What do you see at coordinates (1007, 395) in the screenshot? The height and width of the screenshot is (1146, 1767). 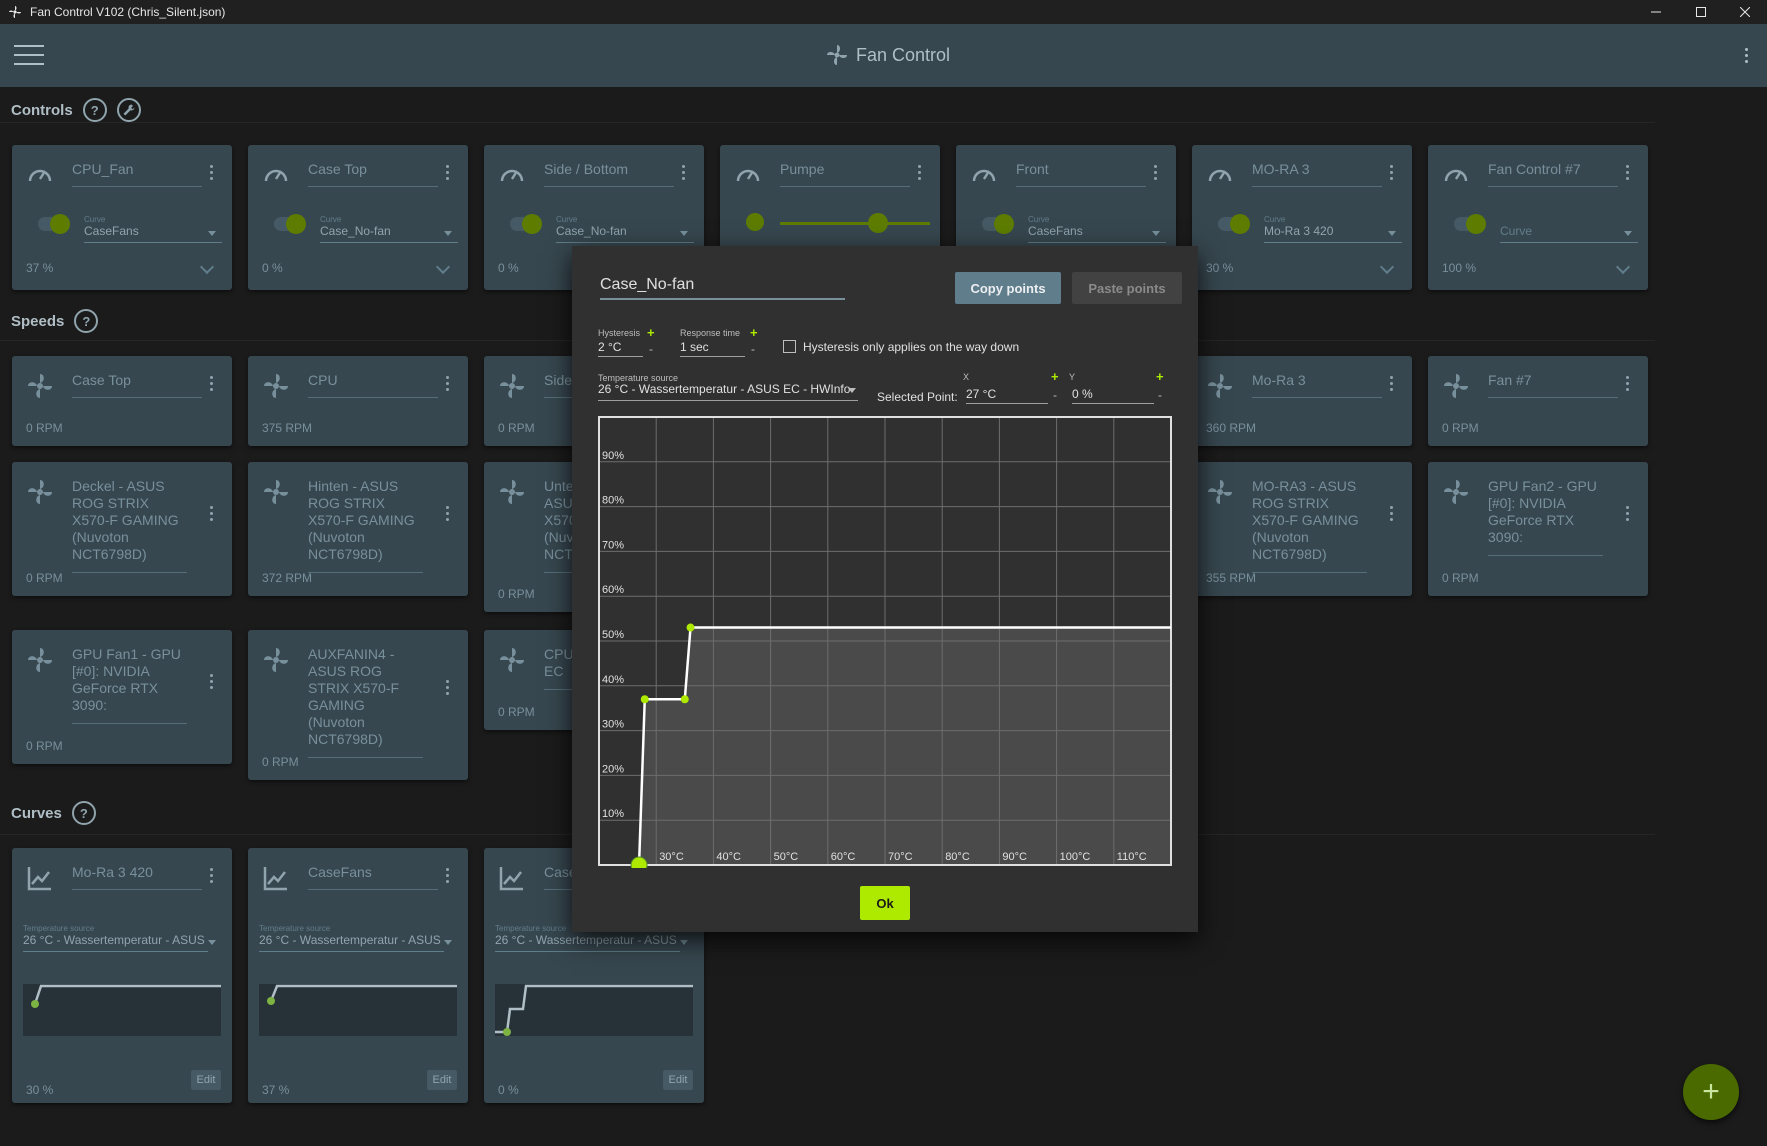 I see `x-field: 27 °C` at bounding box center [1007, 395].